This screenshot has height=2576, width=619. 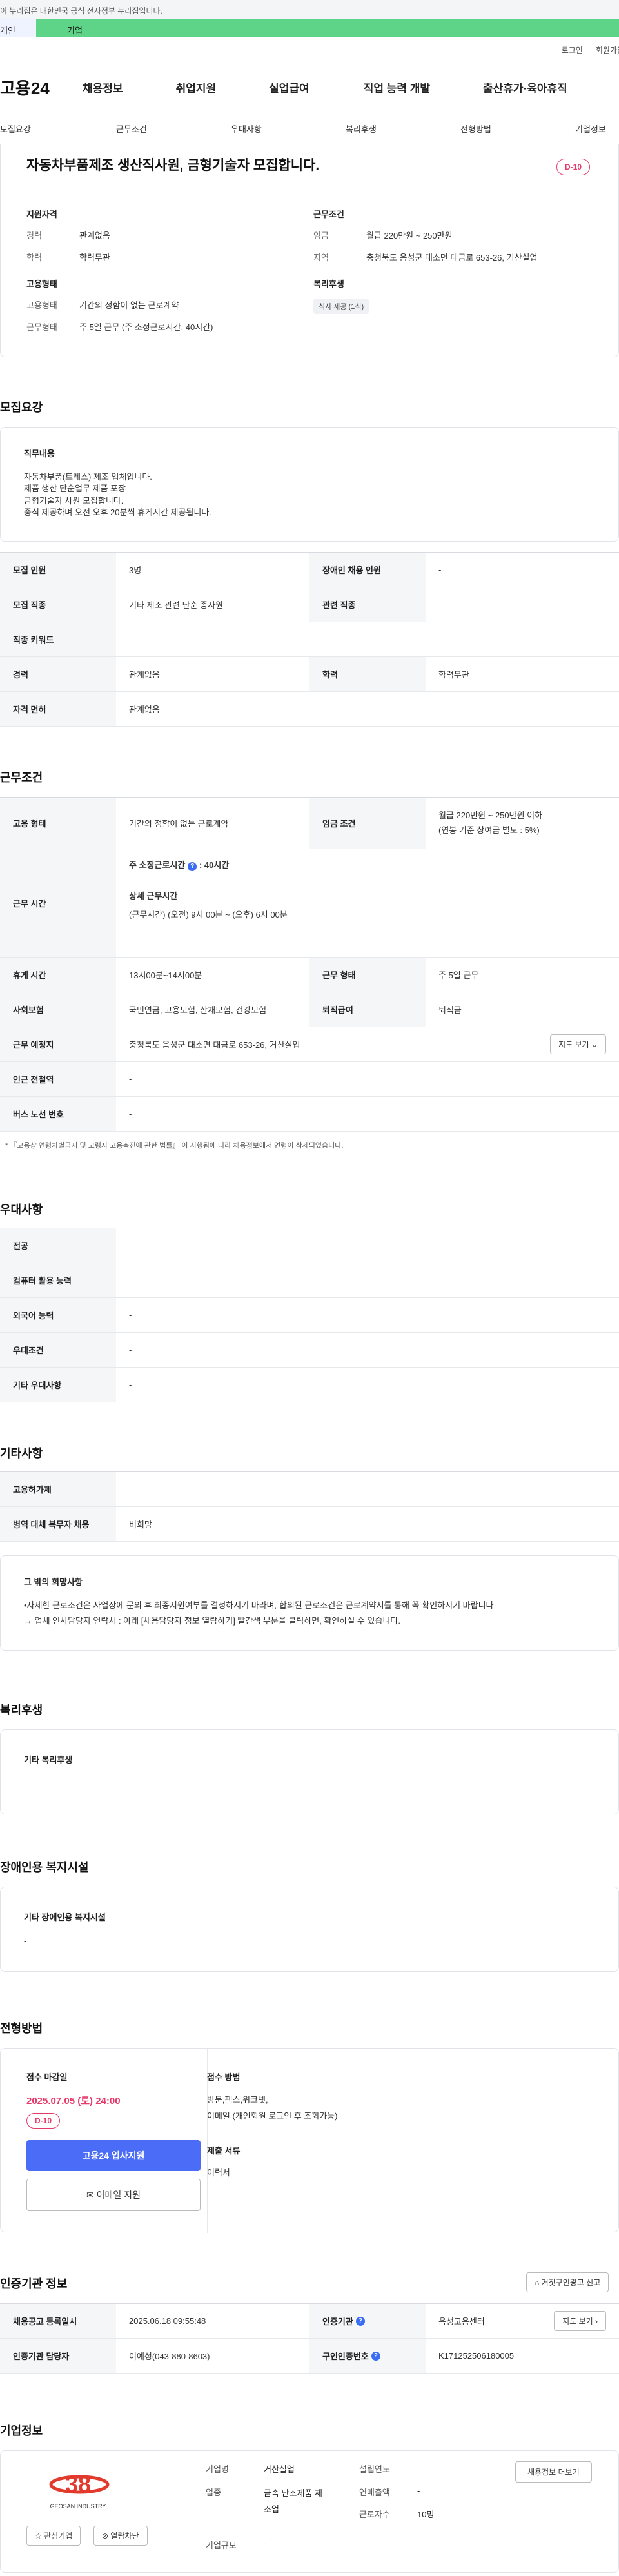 I want to click on nav-unemployment-benefit: 실업급여, so click(x=289, y=87).